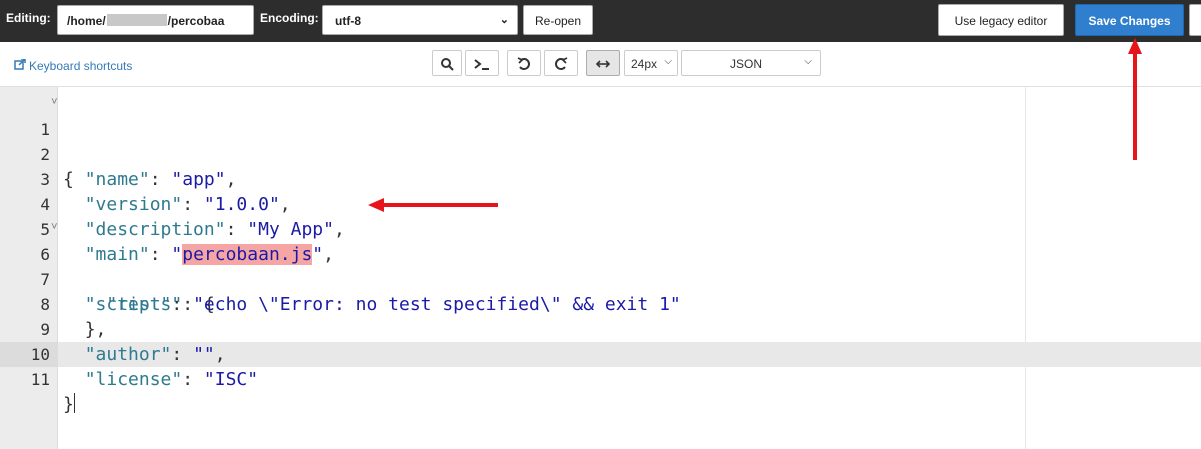 This screenshot has height=449, width=1201. I want to click on keyboard-shortcuts-label: Keyboard shortcuts, so click(81, 66).